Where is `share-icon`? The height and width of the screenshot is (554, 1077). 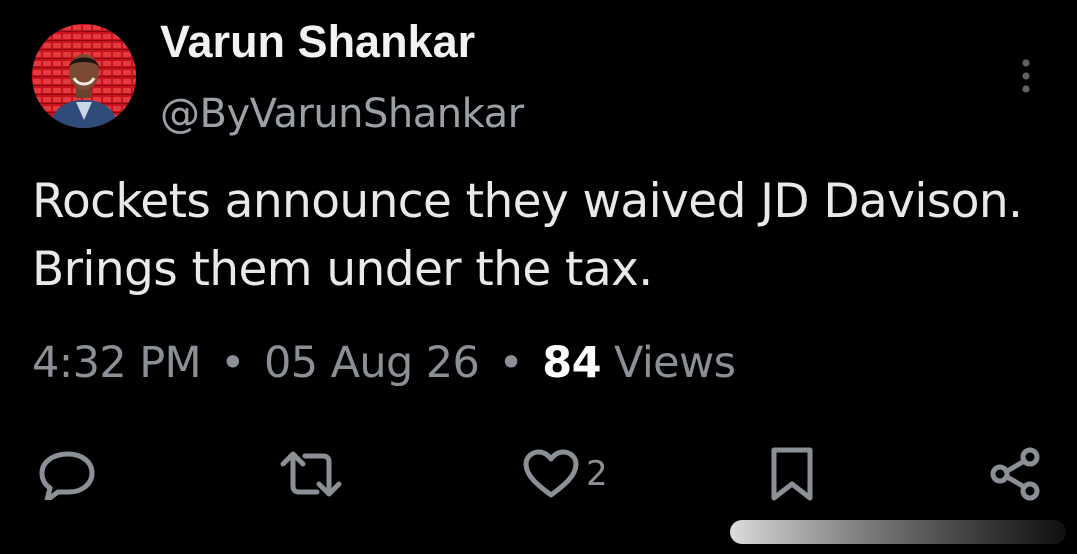 share-icon is located at coordinates (1015, 474).